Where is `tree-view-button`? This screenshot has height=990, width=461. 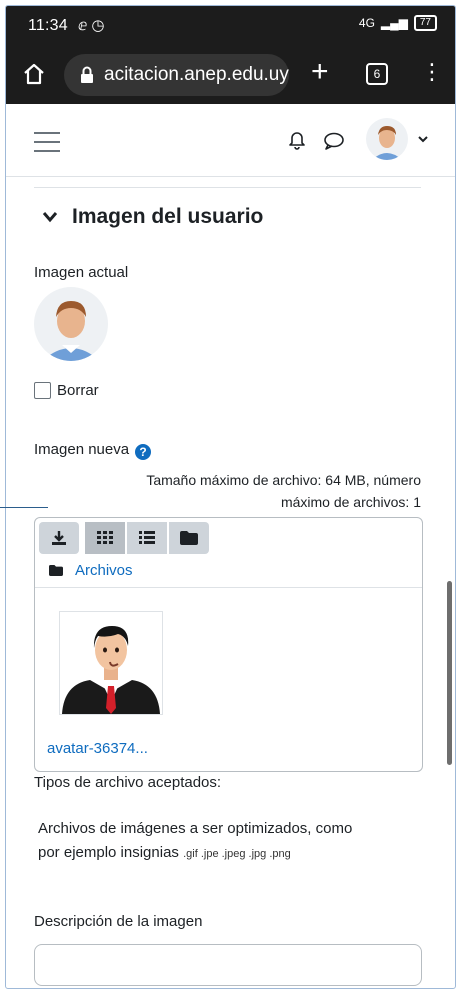 tree-view-button is located at coordinates (189, 538).